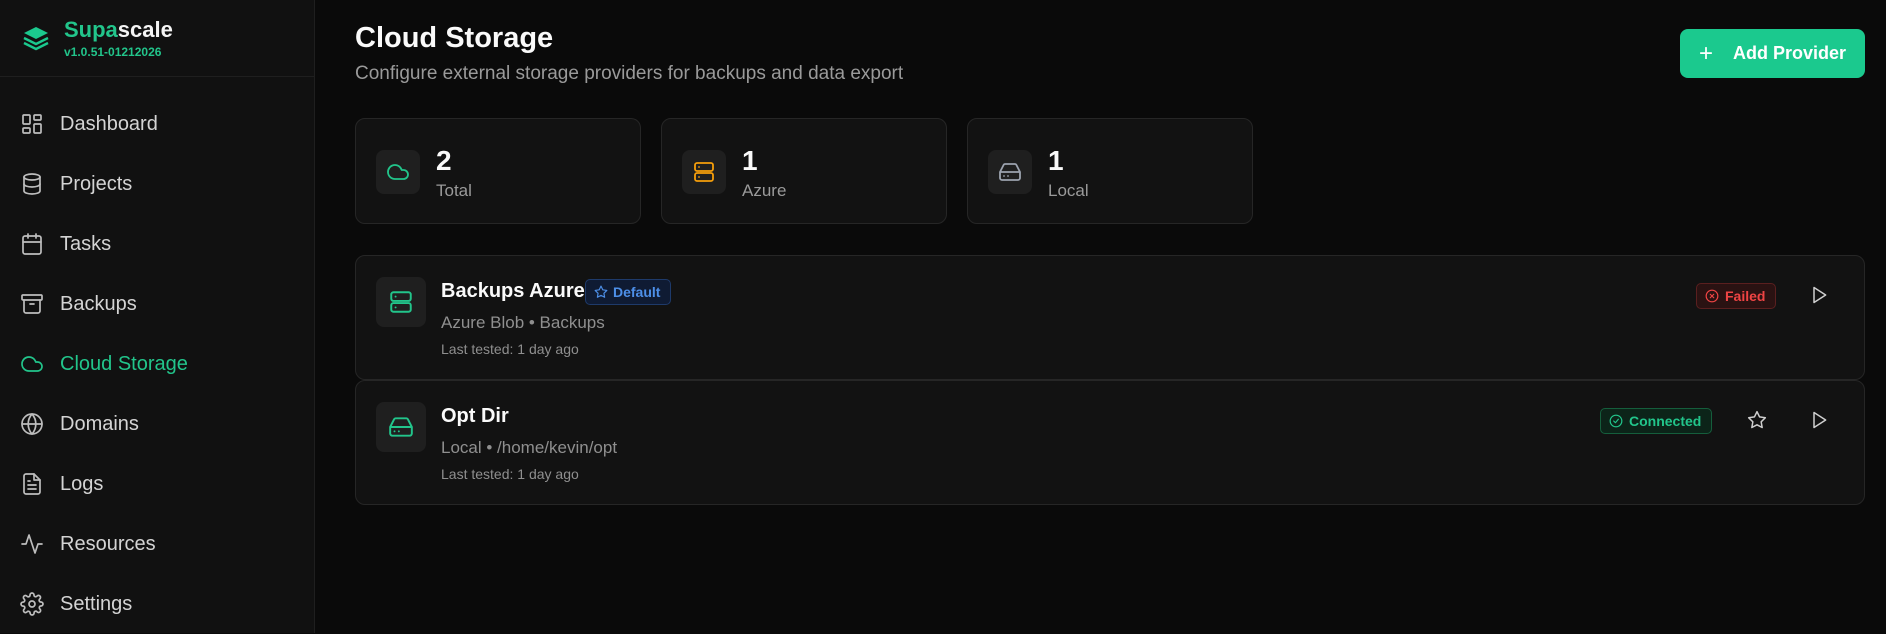  Describe the element at coordinates (1068, 190) in the screenshot. I see `stat-label: Local` at that location.